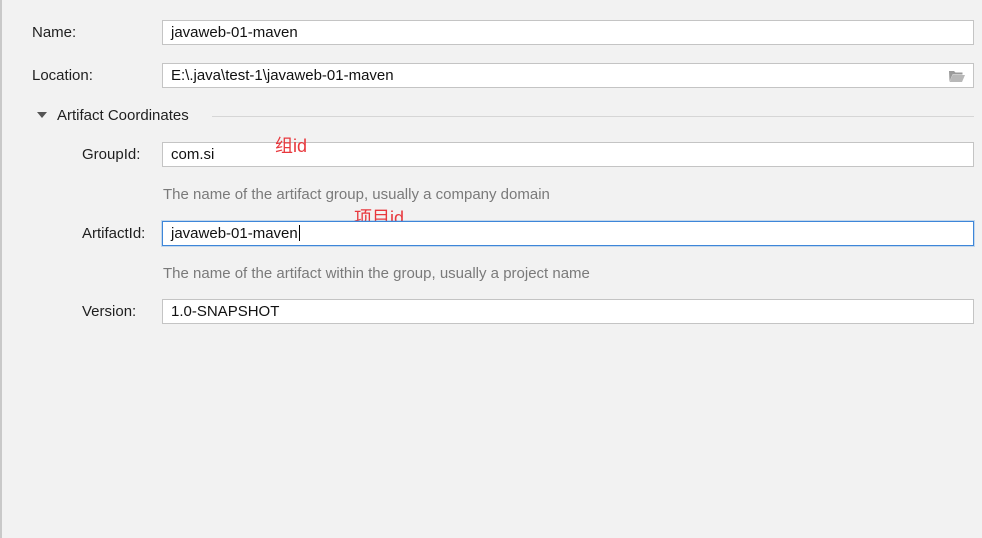 This screenshot has width=982, height=538. What do you see at coordinates (291, 146) in the screenshot?
I see `groupid-annotation: 组id` at bounding box center [291, 146].